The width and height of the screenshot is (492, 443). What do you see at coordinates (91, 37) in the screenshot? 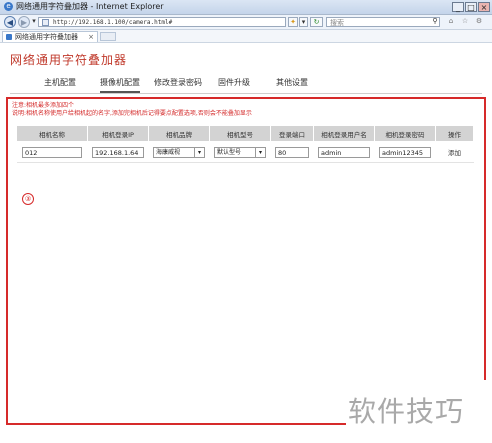
I see `tab-close-icon: ×` at bounding box center [91, 37].